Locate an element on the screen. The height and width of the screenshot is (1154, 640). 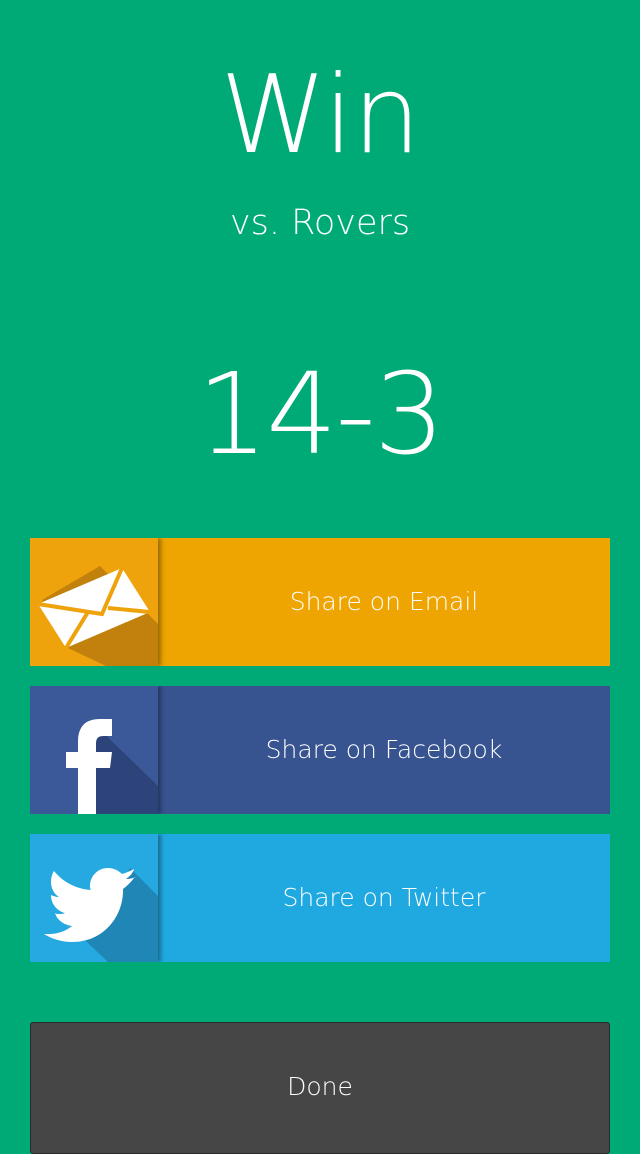
twitter-icon-tile is located at coordinates (94, 898).